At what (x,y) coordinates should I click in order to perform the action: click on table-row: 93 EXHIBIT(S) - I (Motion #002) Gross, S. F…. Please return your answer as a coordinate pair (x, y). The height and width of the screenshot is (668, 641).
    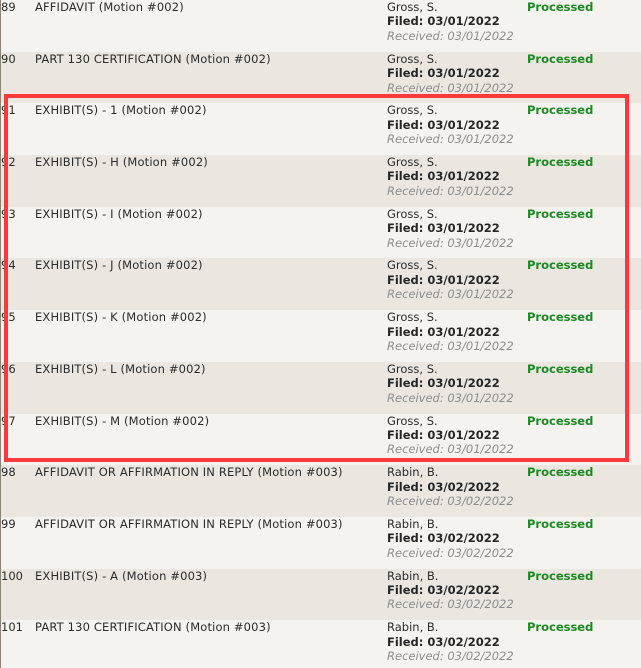
    Looking at the image, I should click on (321, 232).